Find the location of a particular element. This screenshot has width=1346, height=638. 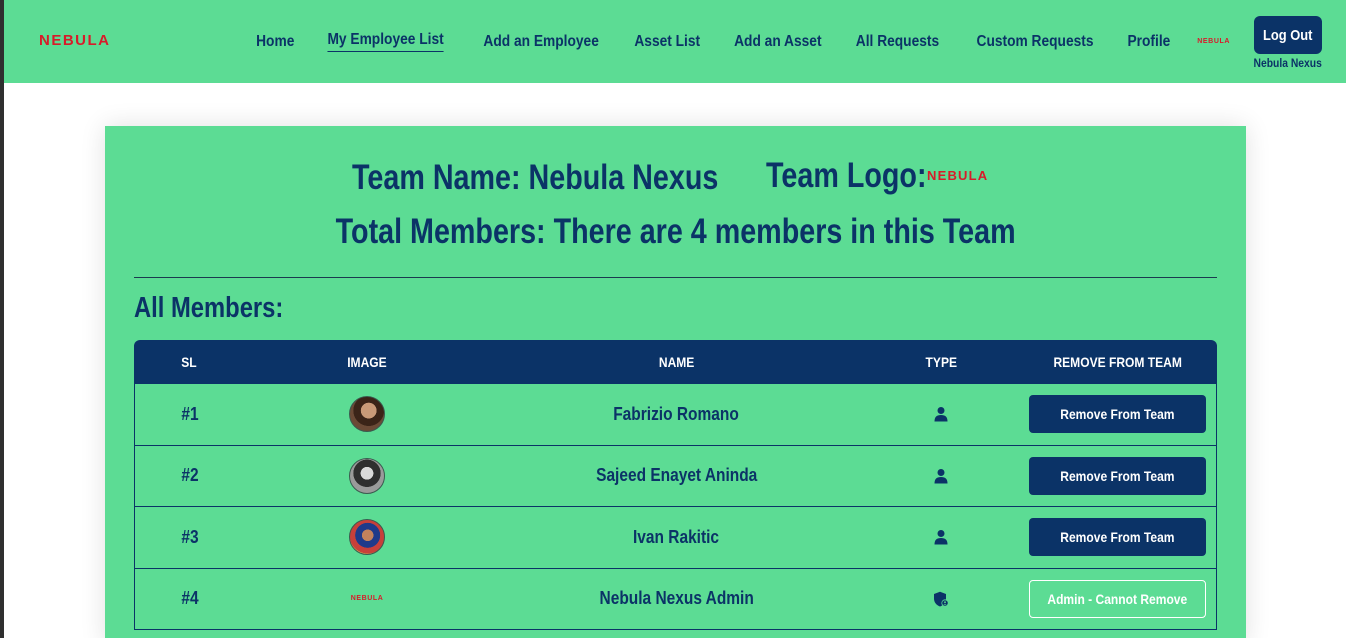

table-row: #2 Sajeed Enayet Aninda Remove From Team is located at coordinates (675, 476).